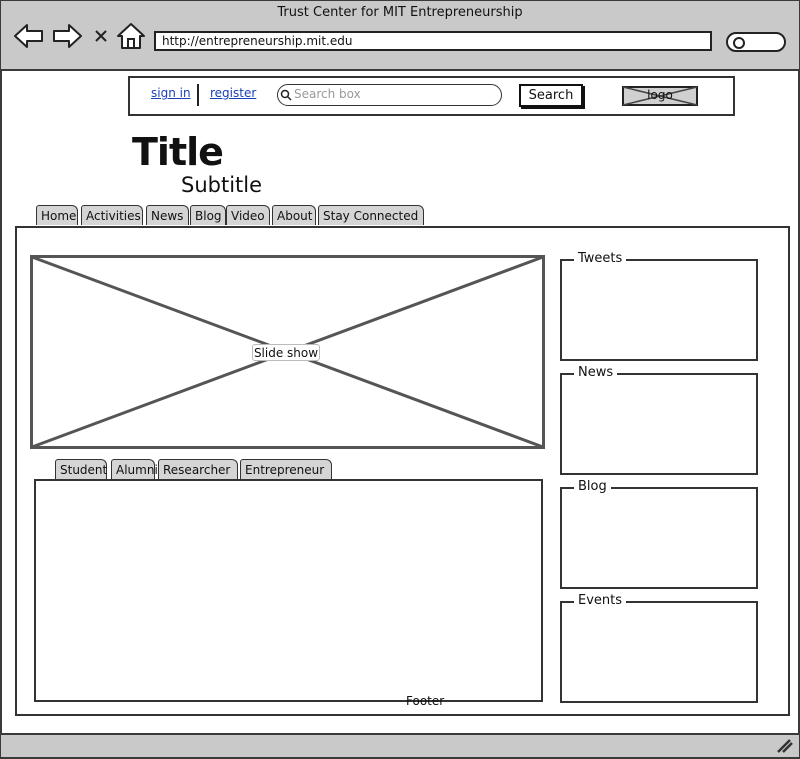 Image resolution: width=800 pixels, height=759 pixels. What do you see at coordinates (81, 469) in the screenshot?
I see `tab-student: Student` at bounding box center [81, 469].